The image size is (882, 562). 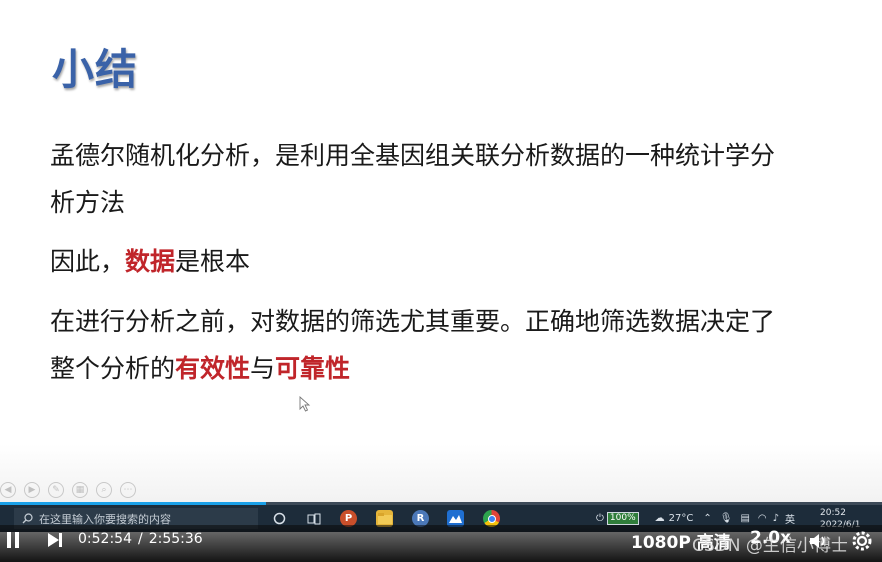 What do you see at coordinates (213, 368) in the screenshot?
I see `emphasis-text: 有效性` at bounding box center [213, 368].